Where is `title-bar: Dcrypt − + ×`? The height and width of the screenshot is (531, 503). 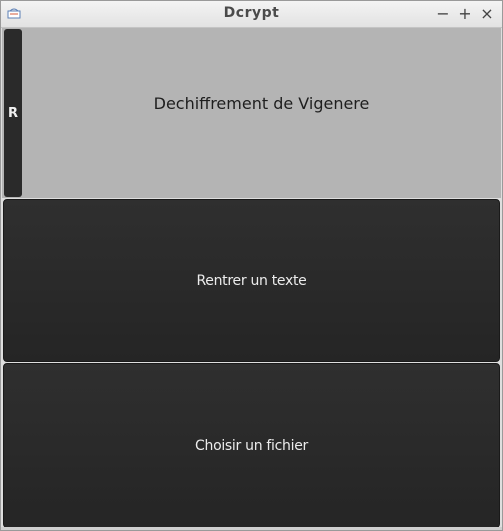 title-bar: Dcrypt − + × is located at coordinates (251, 14).